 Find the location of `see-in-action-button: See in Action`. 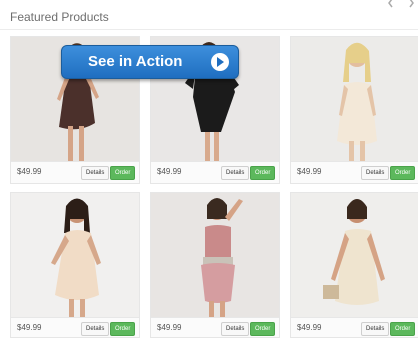

see-in-action-button: See in Action is located at coordinates (150, 62).